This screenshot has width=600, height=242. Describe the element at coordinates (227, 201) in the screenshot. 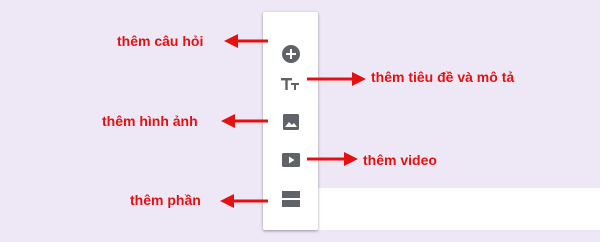

I see `arrow-head-add-section` at that location.